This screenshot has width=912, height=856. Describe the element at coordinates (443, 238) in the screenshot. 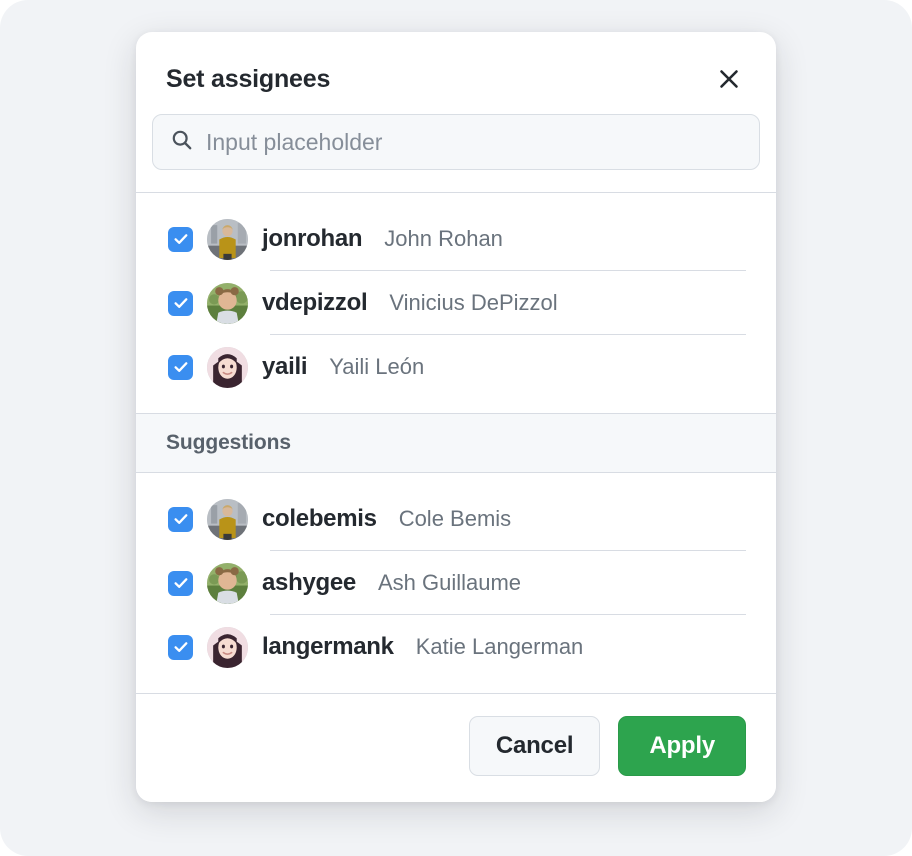

I see `assignee-fullname: John Rohan` at that location.